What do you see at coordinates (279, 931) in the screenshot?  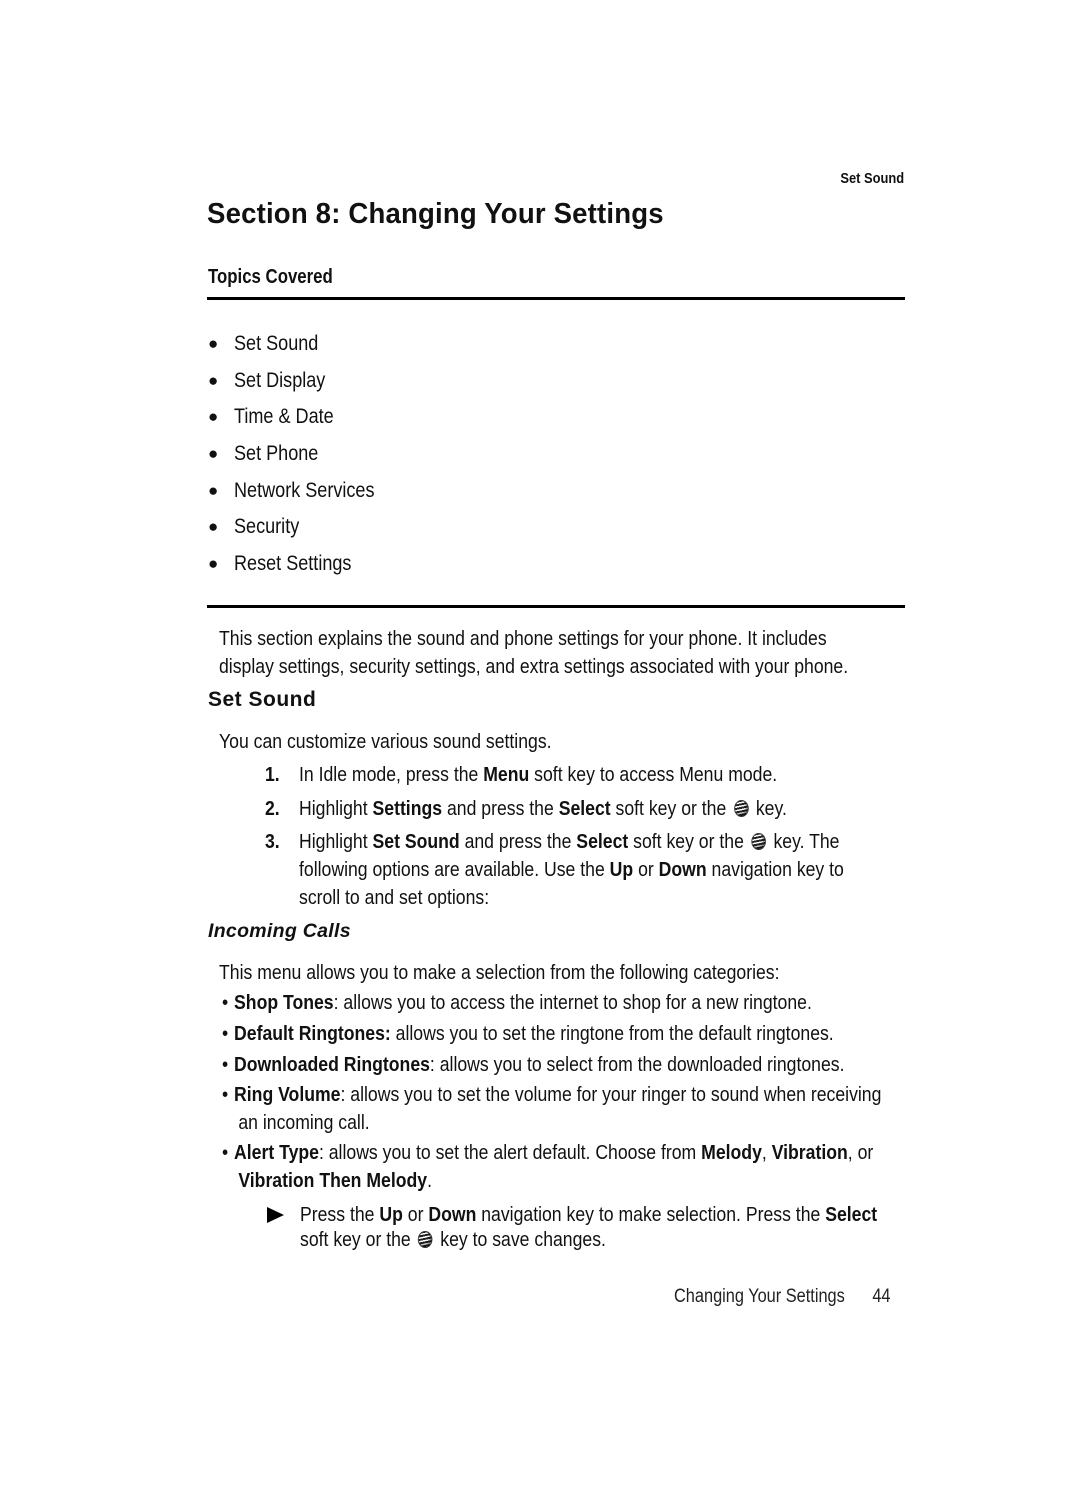 I see `incoming-calls-heading: Incoming Calls` at bounding box center [279, 931].